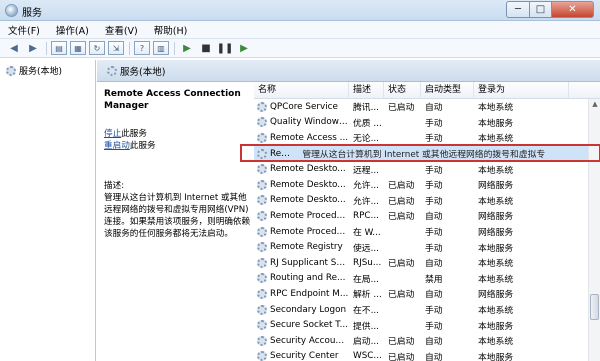 The height and width of the screenshot is (361, 600). What do you see at coordinates (116, 48) in the screenshot?
I see `export-list-icon: ⇲` at bounding box center [116, 48].